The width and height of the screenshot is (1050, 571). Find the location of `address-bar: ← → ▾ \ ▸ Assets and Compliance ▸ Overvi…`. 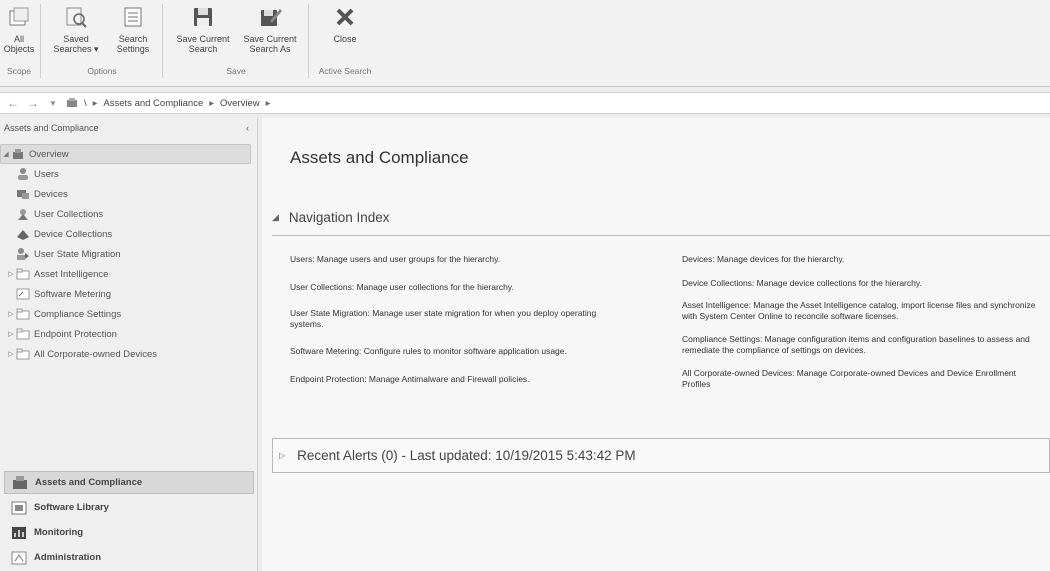

address-bar: ← → ▾ \ ▸ Assets and Compliance ▸ Overvi… is located at coordinates (525, 103).